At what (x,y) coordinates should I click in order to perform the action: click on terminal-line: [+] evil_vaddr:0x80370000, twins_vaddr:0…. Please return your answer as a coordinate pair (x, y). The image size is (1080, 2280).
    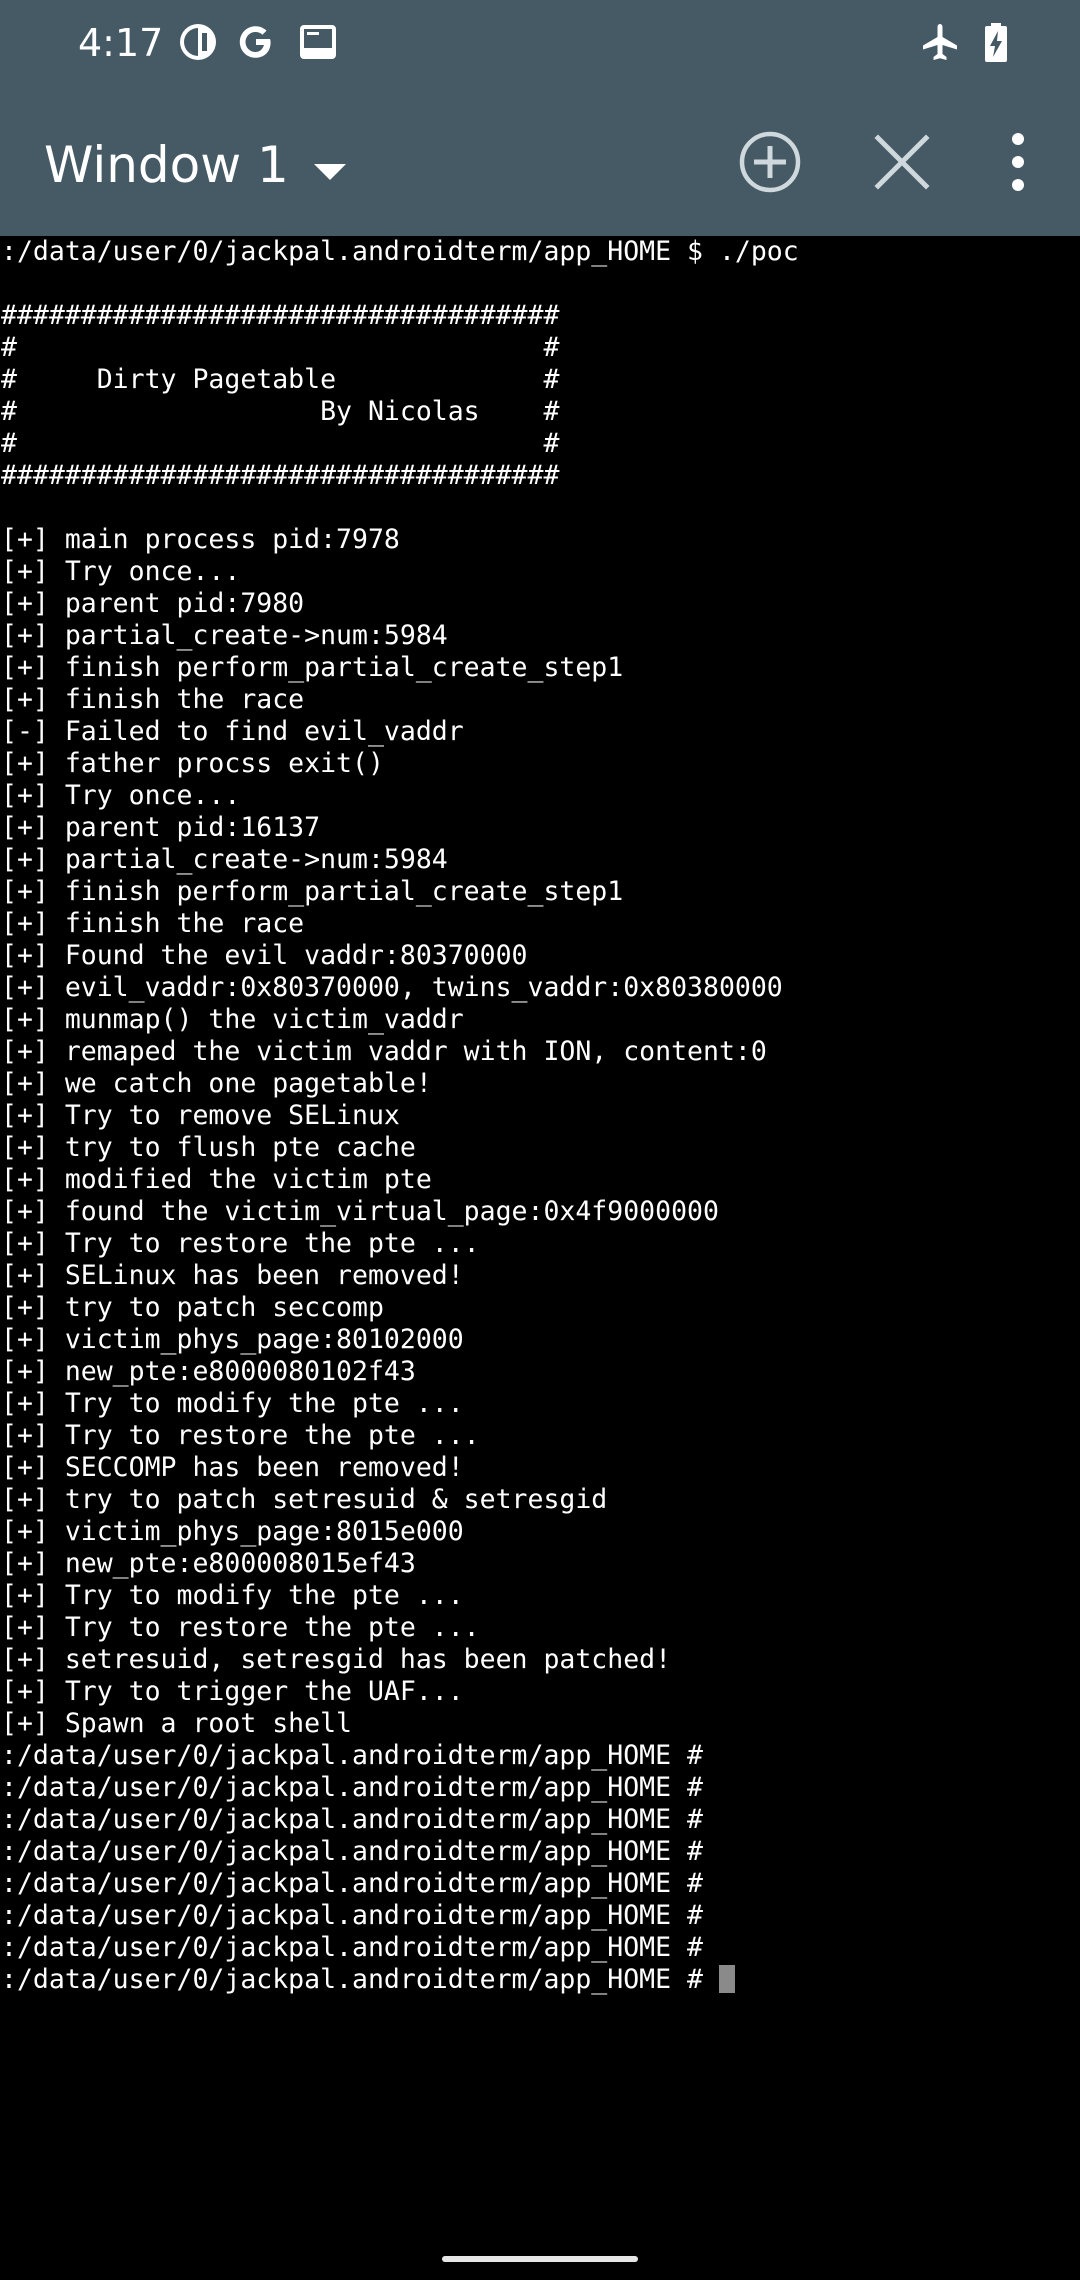
    Looking at the image, I should click on (392, 987).